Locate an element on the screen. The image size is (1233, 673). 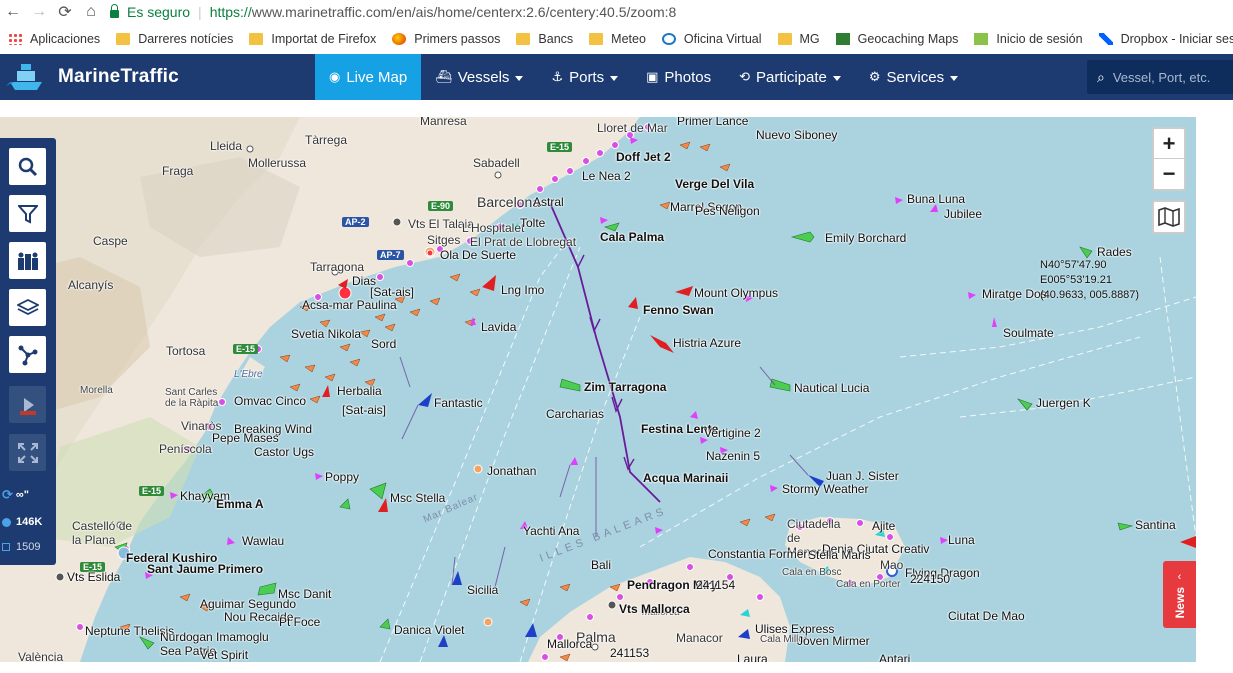
vessel-label: Vertigine 2 is located at coordinates (732, 433).